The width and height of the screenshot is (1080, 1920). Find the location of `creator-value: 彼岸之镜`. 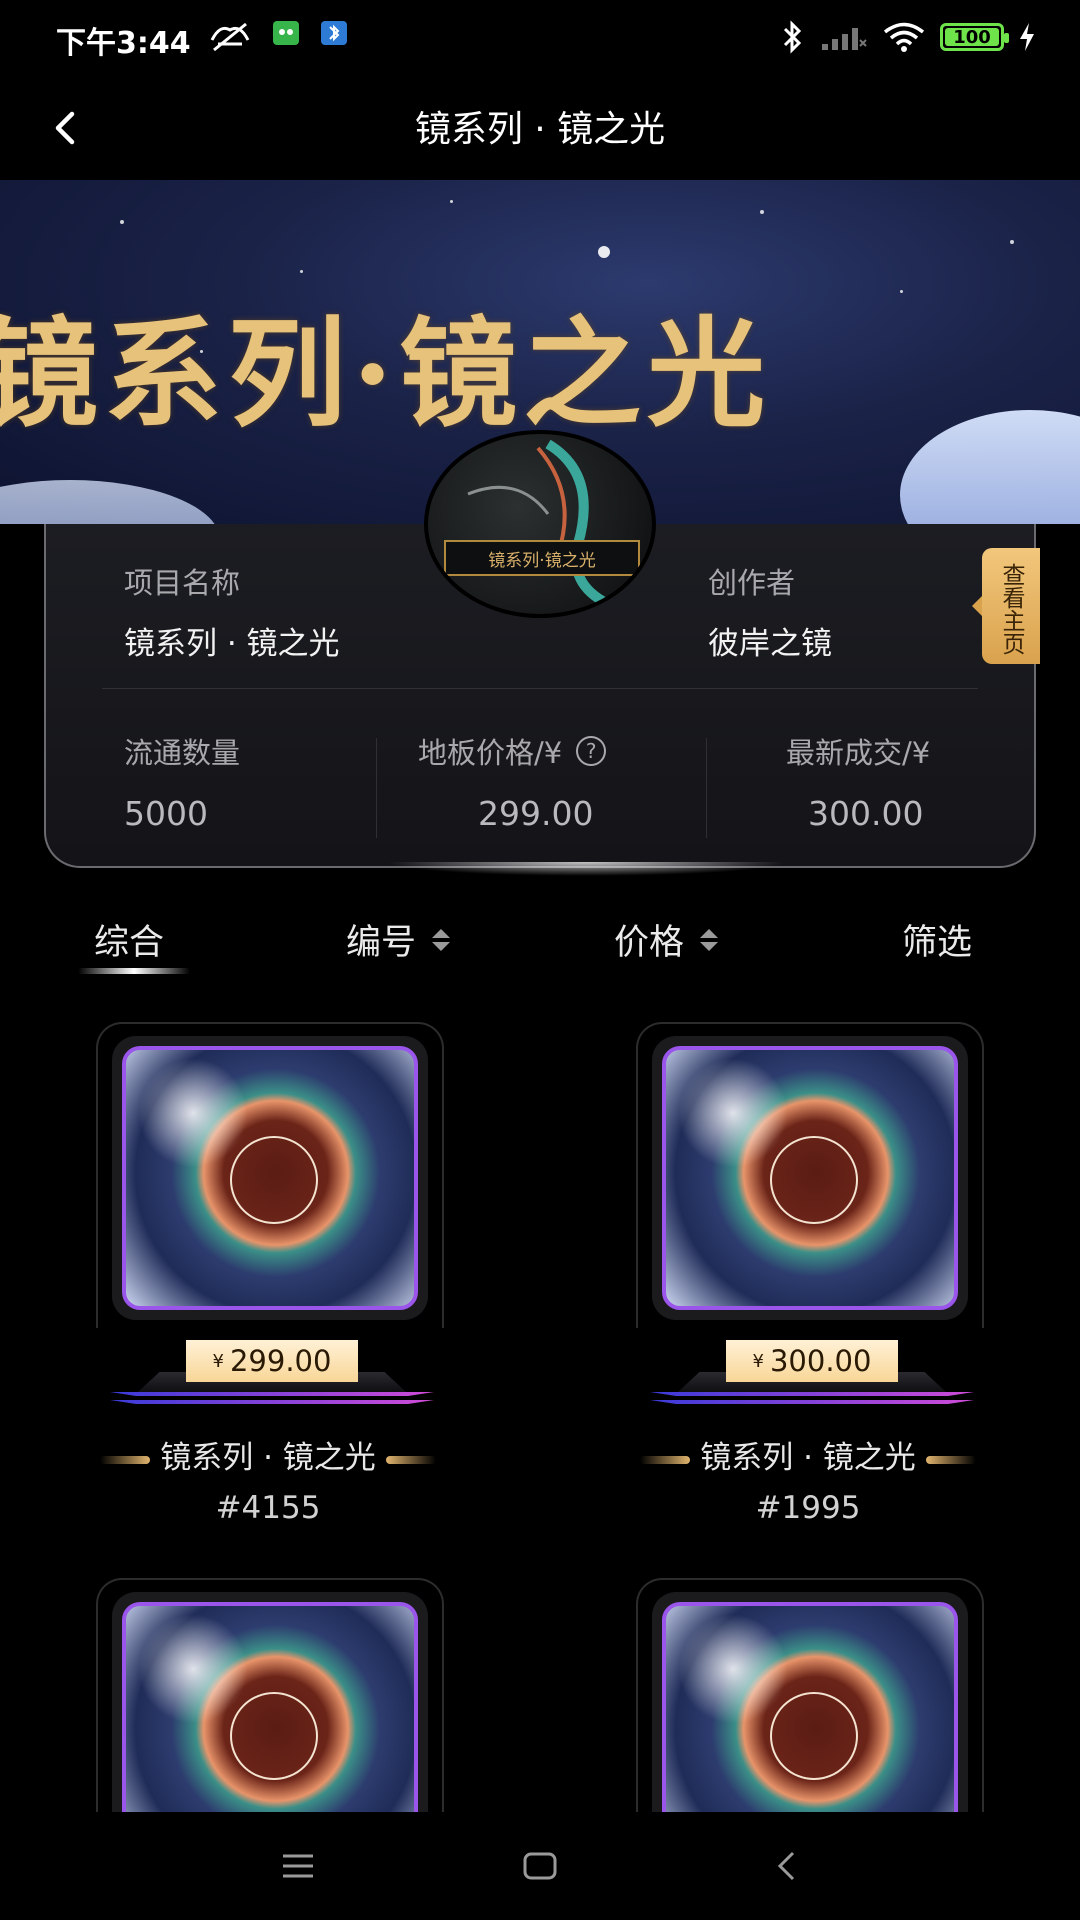

creator-value: 彼岸之镜 is located at coordinates (770, 644).